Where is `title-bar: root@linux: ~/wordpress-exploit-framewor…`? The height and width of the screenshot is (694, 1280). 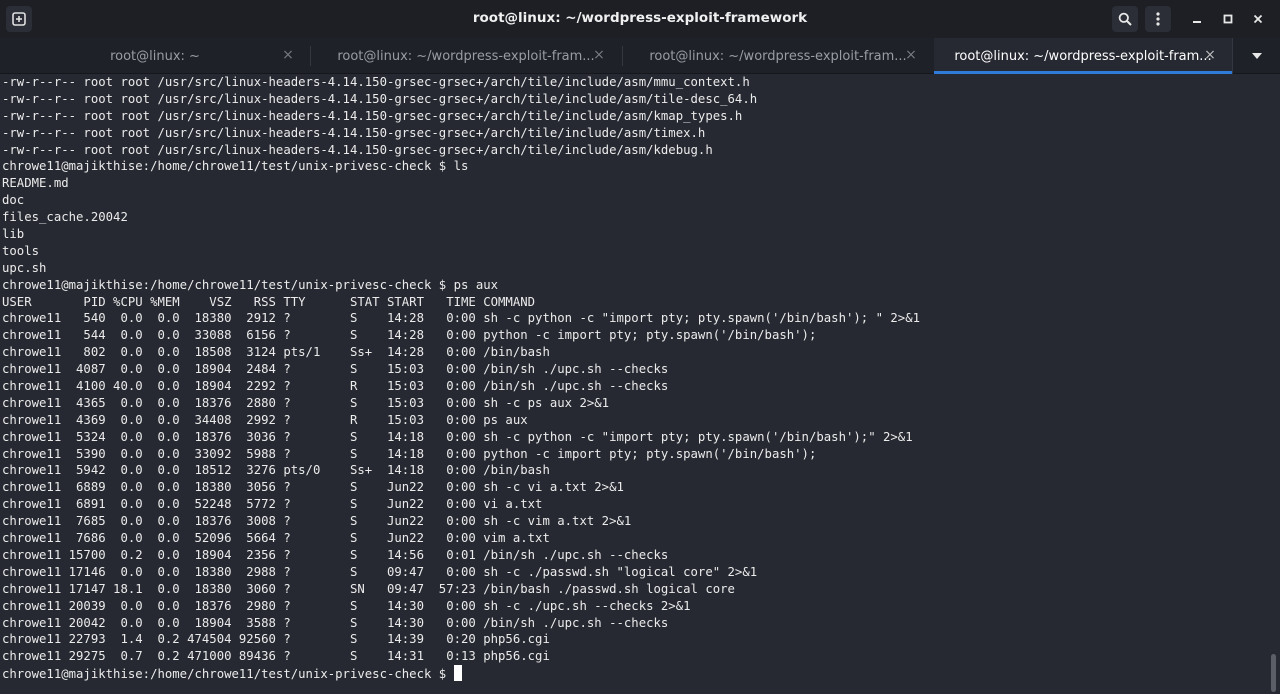
title-bar: root@linux: ~/wordpress-exploit-framewor… is located at coordinates (640, 19).